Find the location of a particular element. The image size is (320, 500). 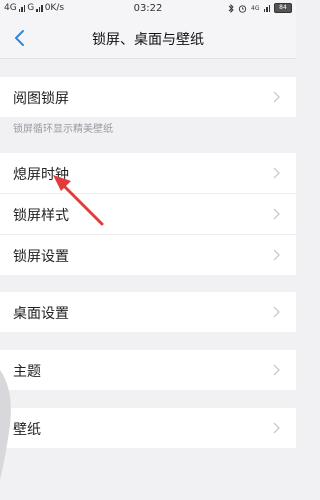

section-lockscreen-magazine: 阅图锁屏 is located at coordinates (148, 97).